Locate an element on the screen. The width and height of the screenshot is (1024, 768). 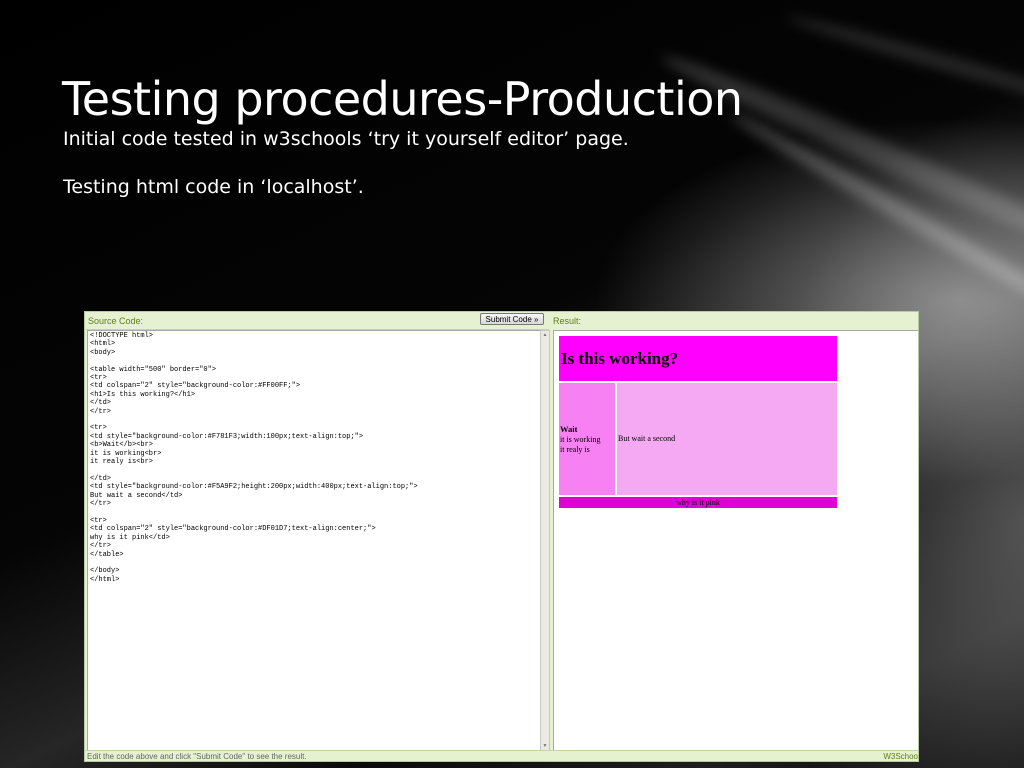
result-left-line-1: it is working is located at coordinates (580, 439).